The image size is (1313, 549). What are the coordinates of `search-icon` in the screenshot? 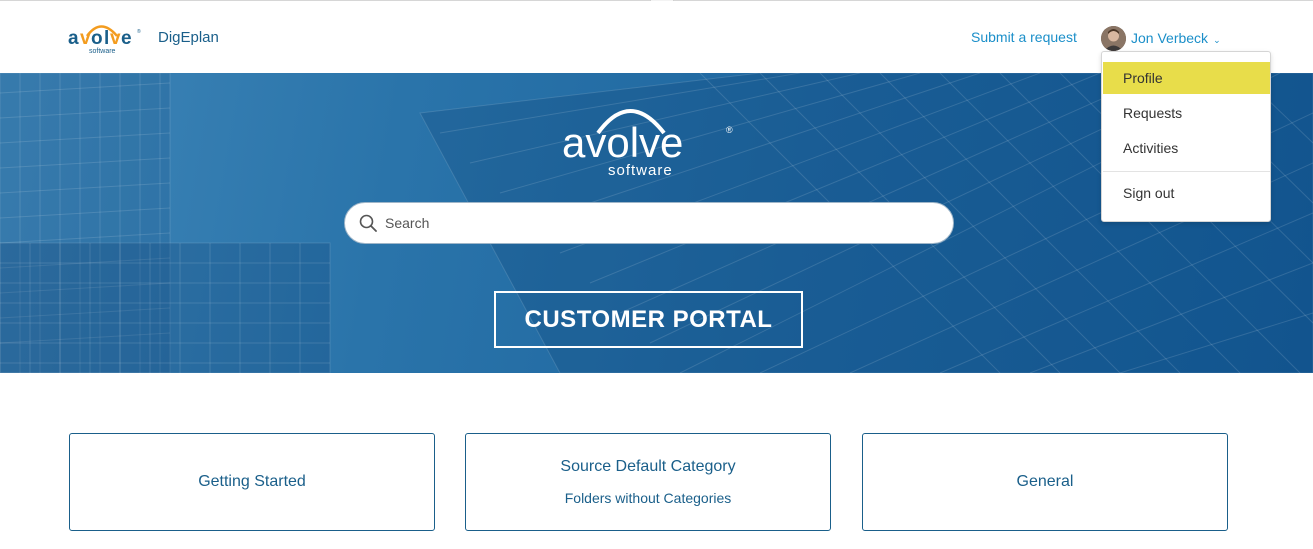 It's located at (368, 223).